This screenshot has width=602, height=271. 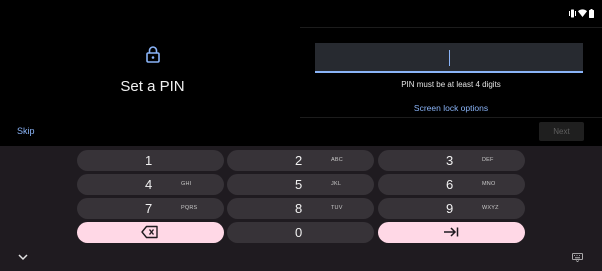 I want to click on key-9: 9 WXYZ, so click(x=451, y=208).